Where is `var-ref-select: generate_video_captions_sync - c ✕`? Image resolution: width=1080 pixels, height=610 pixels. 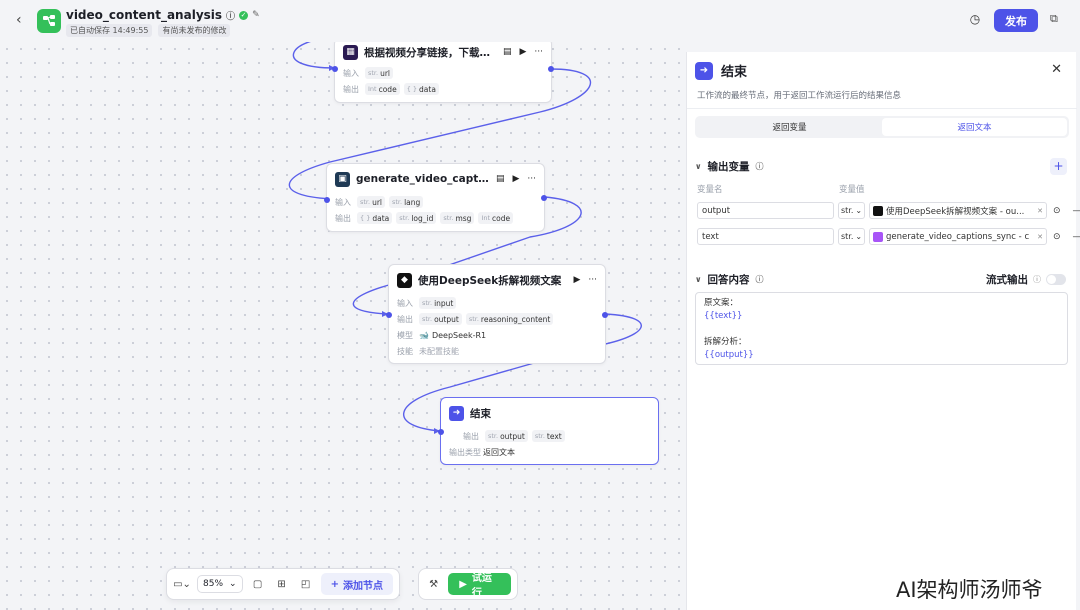
var-ref-select: generate_video_captions_sync - c ✕ is located at coordinates (958, 236).